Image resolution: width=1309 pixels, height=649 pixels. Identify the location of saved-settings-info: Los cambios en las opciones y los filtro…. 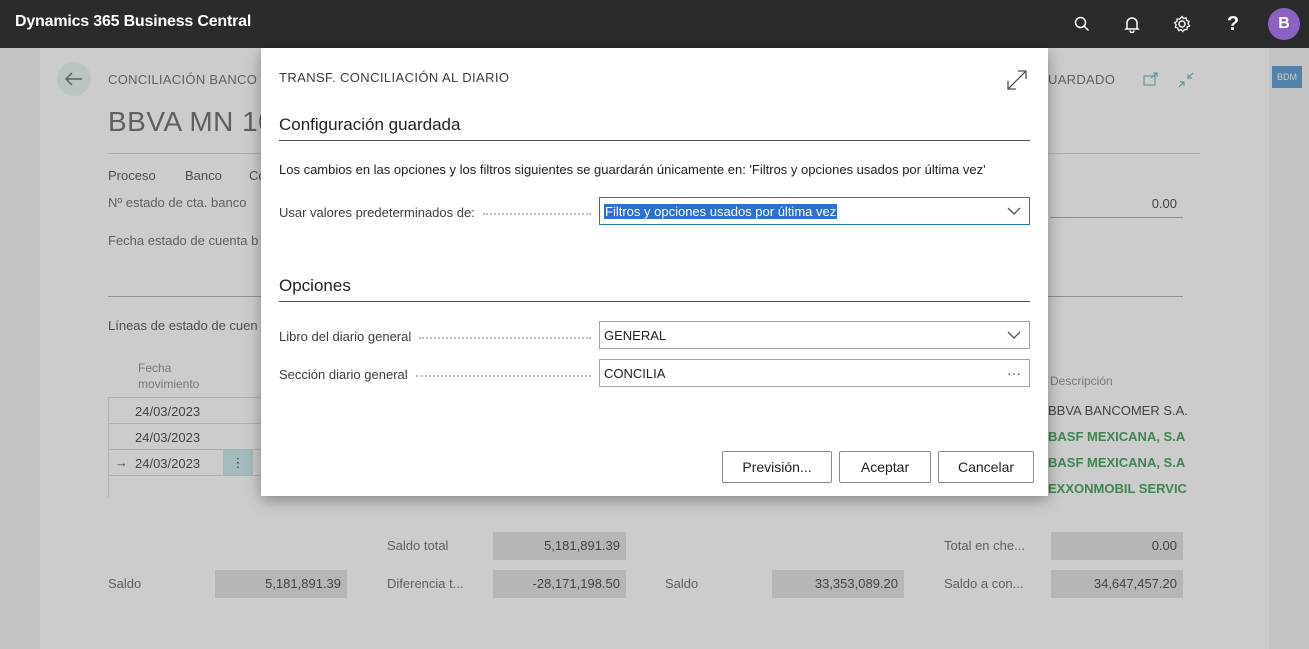
(632, 169).